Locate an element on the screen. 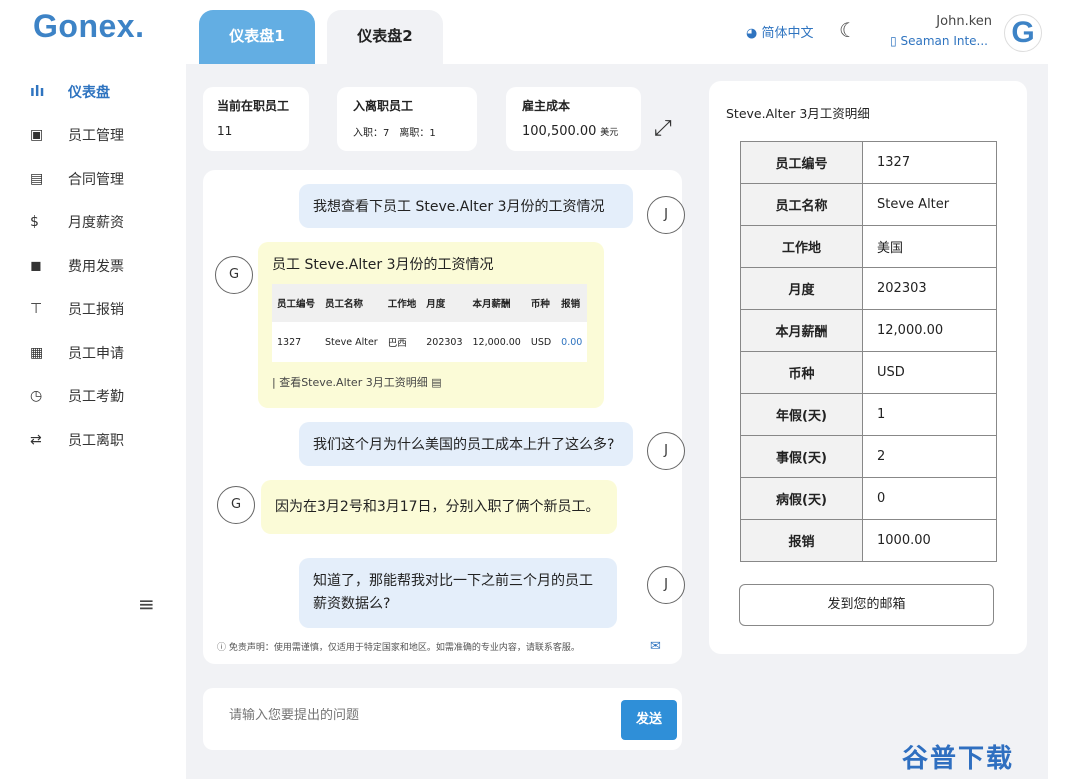  detail-key: 工作地 is located at coordinates (801, 246).